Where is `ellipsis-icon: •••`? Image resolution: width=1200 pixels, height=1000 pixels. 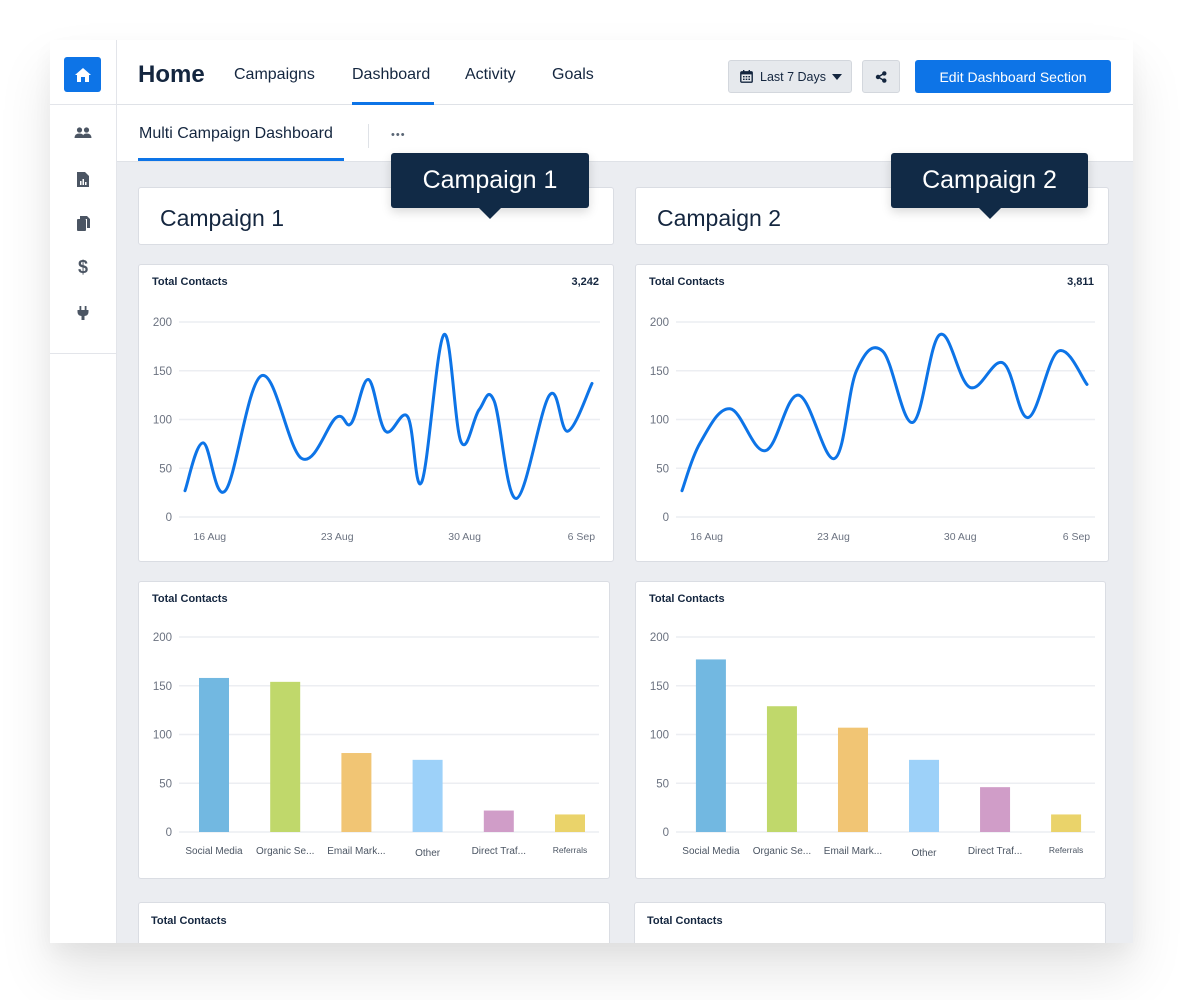
ellipsis-icon: ••• is located at coordinates (398, 135).